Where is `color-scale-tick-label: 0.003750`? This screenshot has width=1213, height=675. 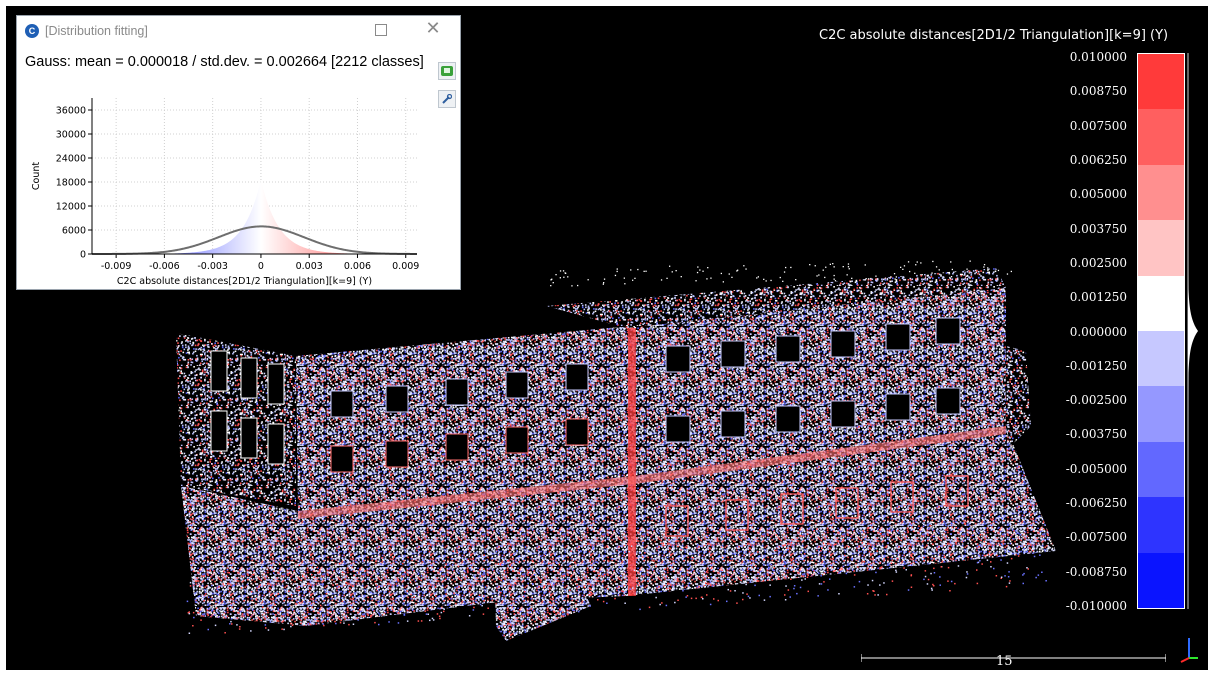
color-scale-tick-label: 0.003750 is located at coordinates (1098, 228).